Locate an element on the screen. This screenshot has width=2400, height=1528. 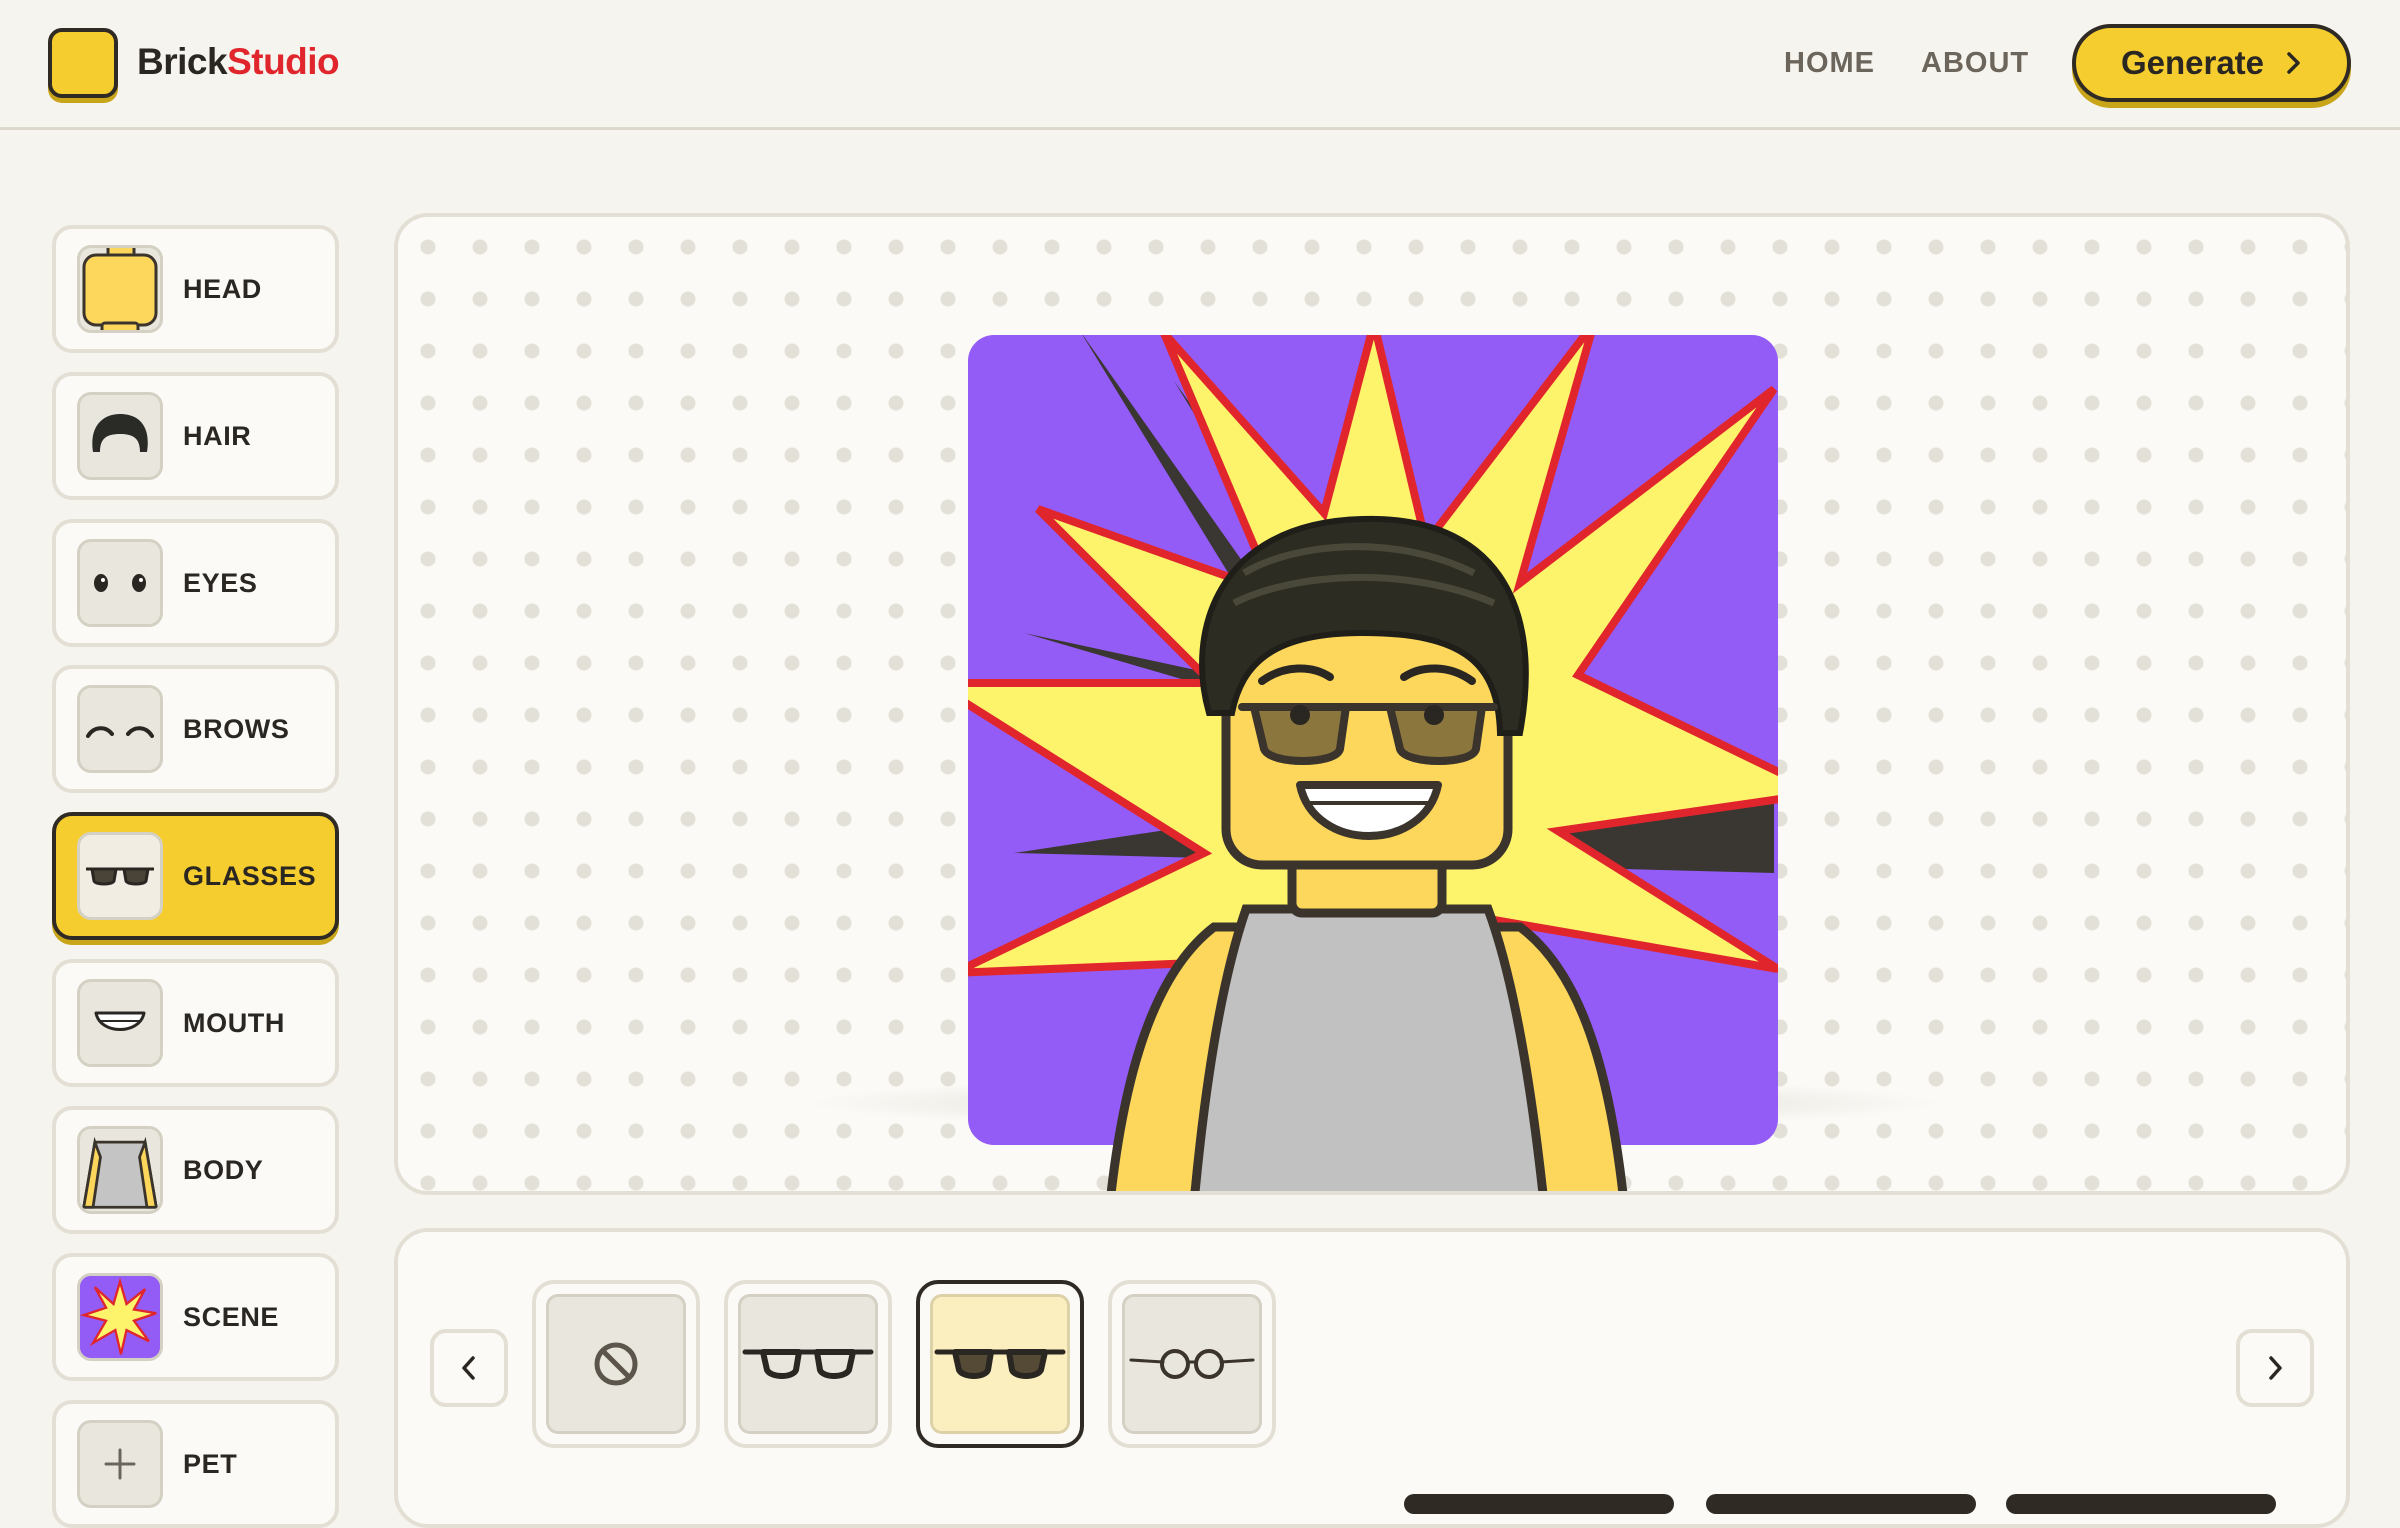
nav-about-link: ABOUT is located at coordinates (1975, 63).